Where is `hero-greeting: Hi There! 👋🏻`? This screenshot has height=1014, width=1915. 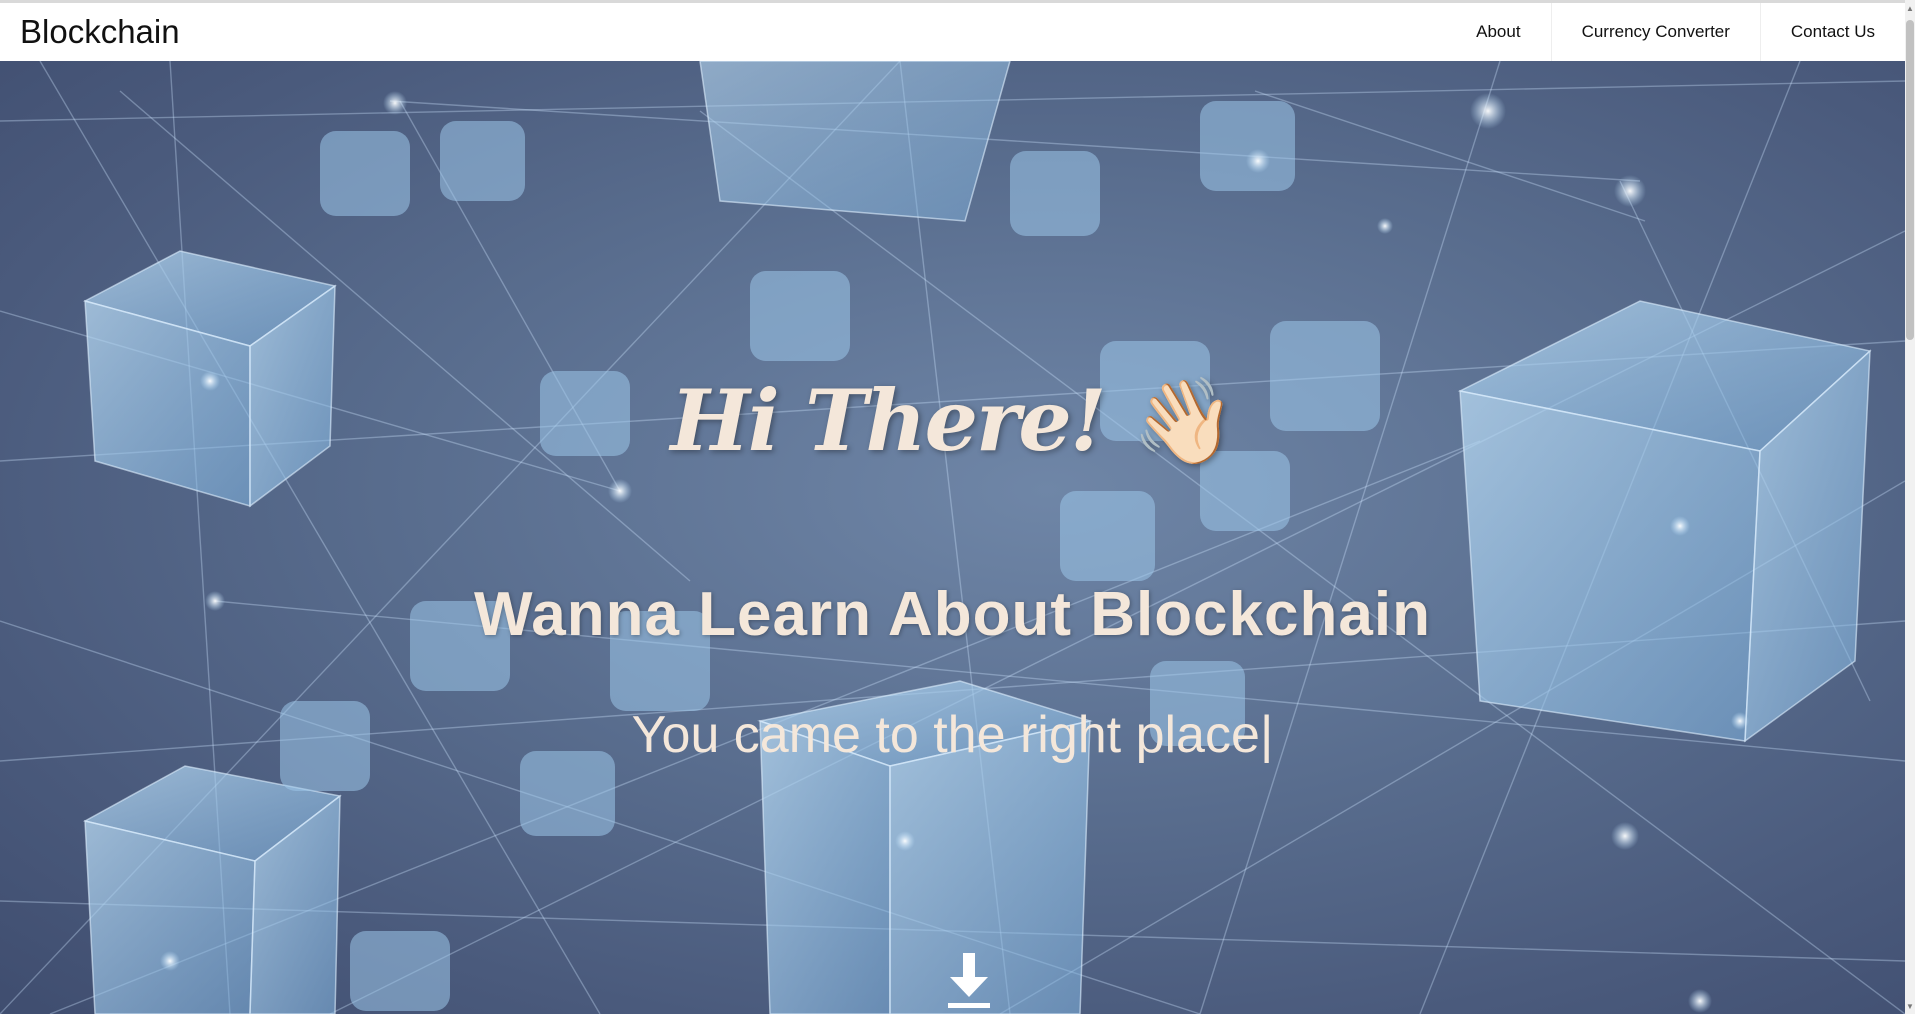
hero-greeting: Hi There! 👋🏻 is located at coordinates (952, 421).